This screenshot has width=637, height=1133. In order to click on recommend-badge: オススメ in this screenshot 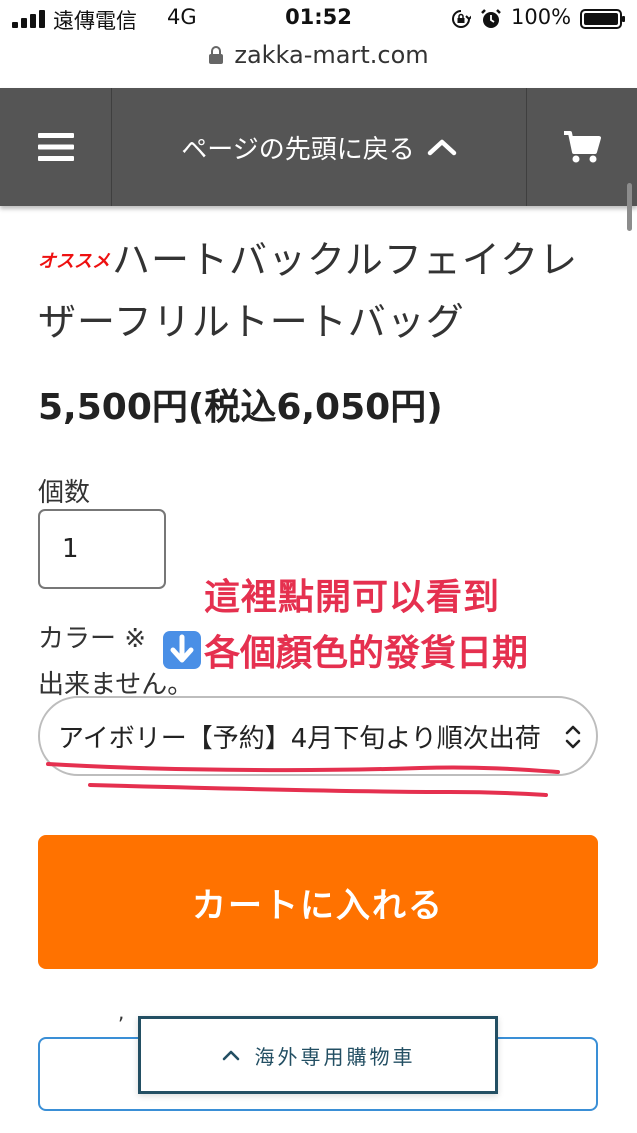, I will do `click(74, 261)`.